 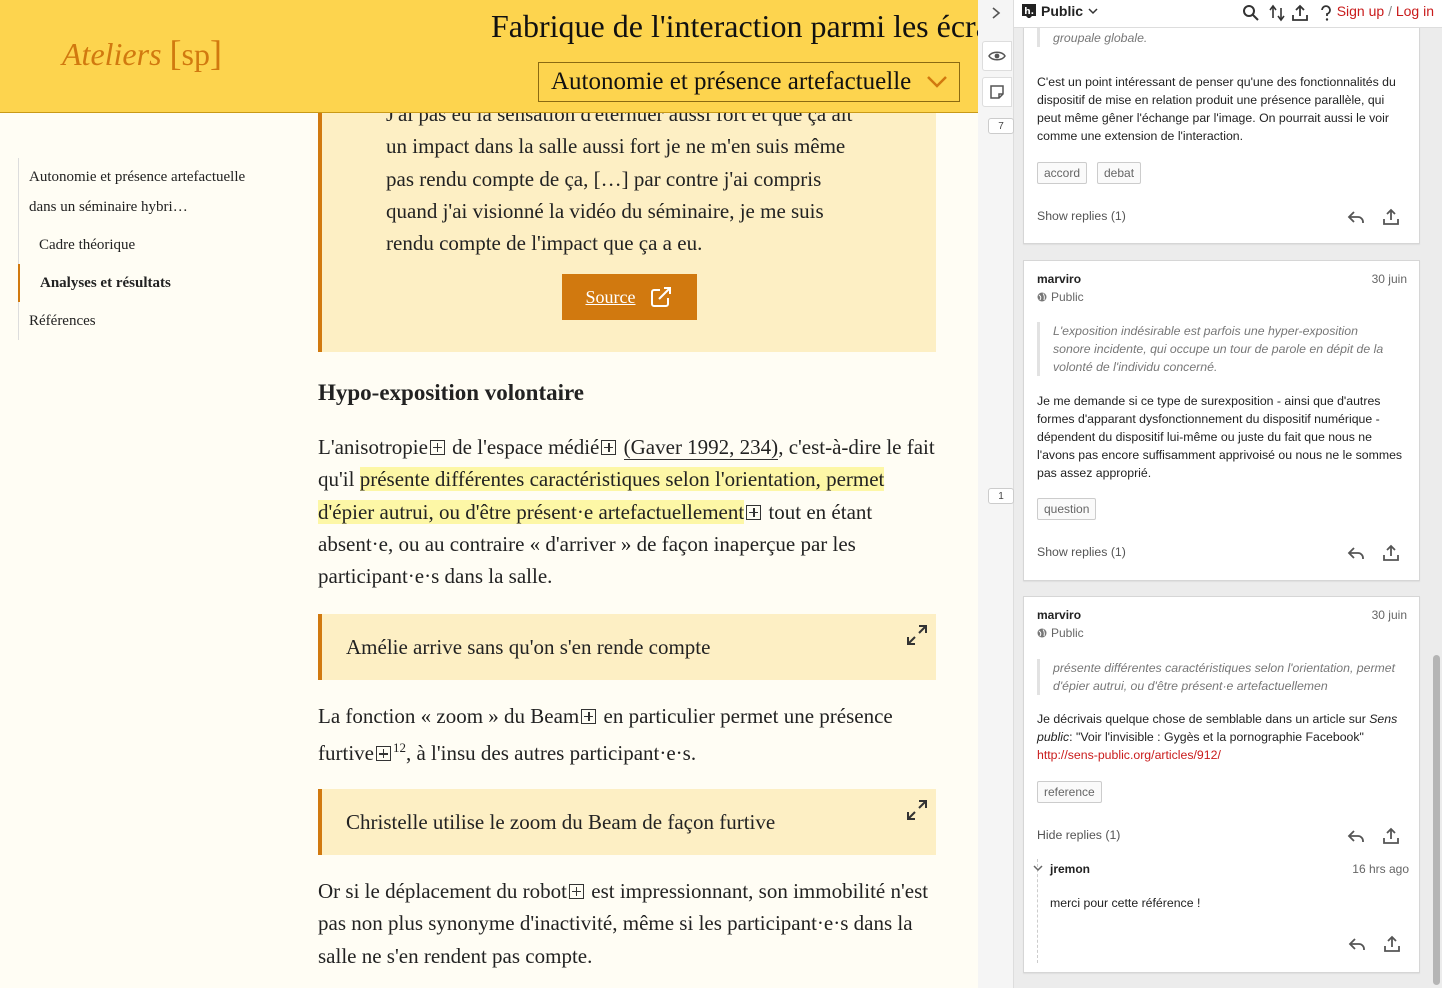 I want to click on globe-icon, so click(x=1042, y=633).